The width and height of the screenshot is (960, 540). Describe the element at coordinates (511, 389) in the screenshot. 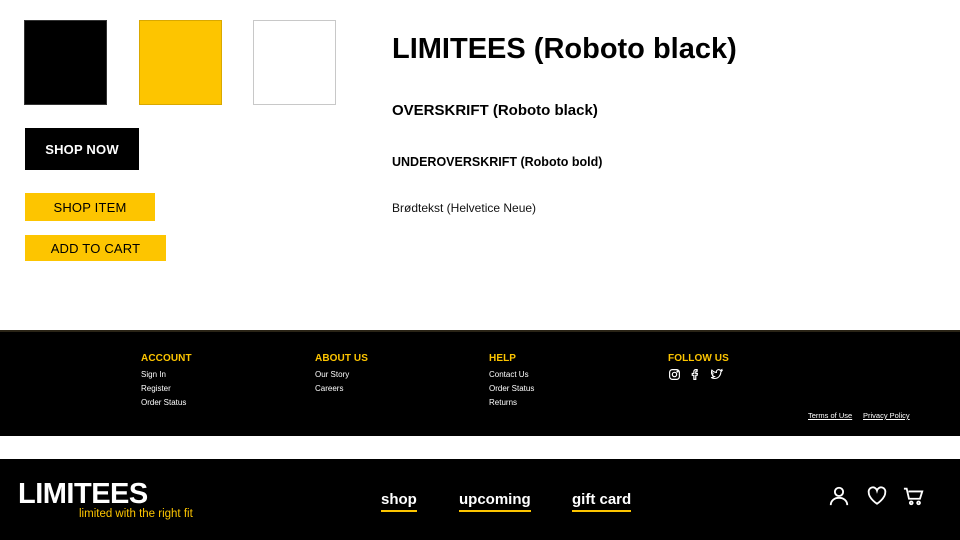

I see `footer-link-help-order-status: Order Status` at that location.